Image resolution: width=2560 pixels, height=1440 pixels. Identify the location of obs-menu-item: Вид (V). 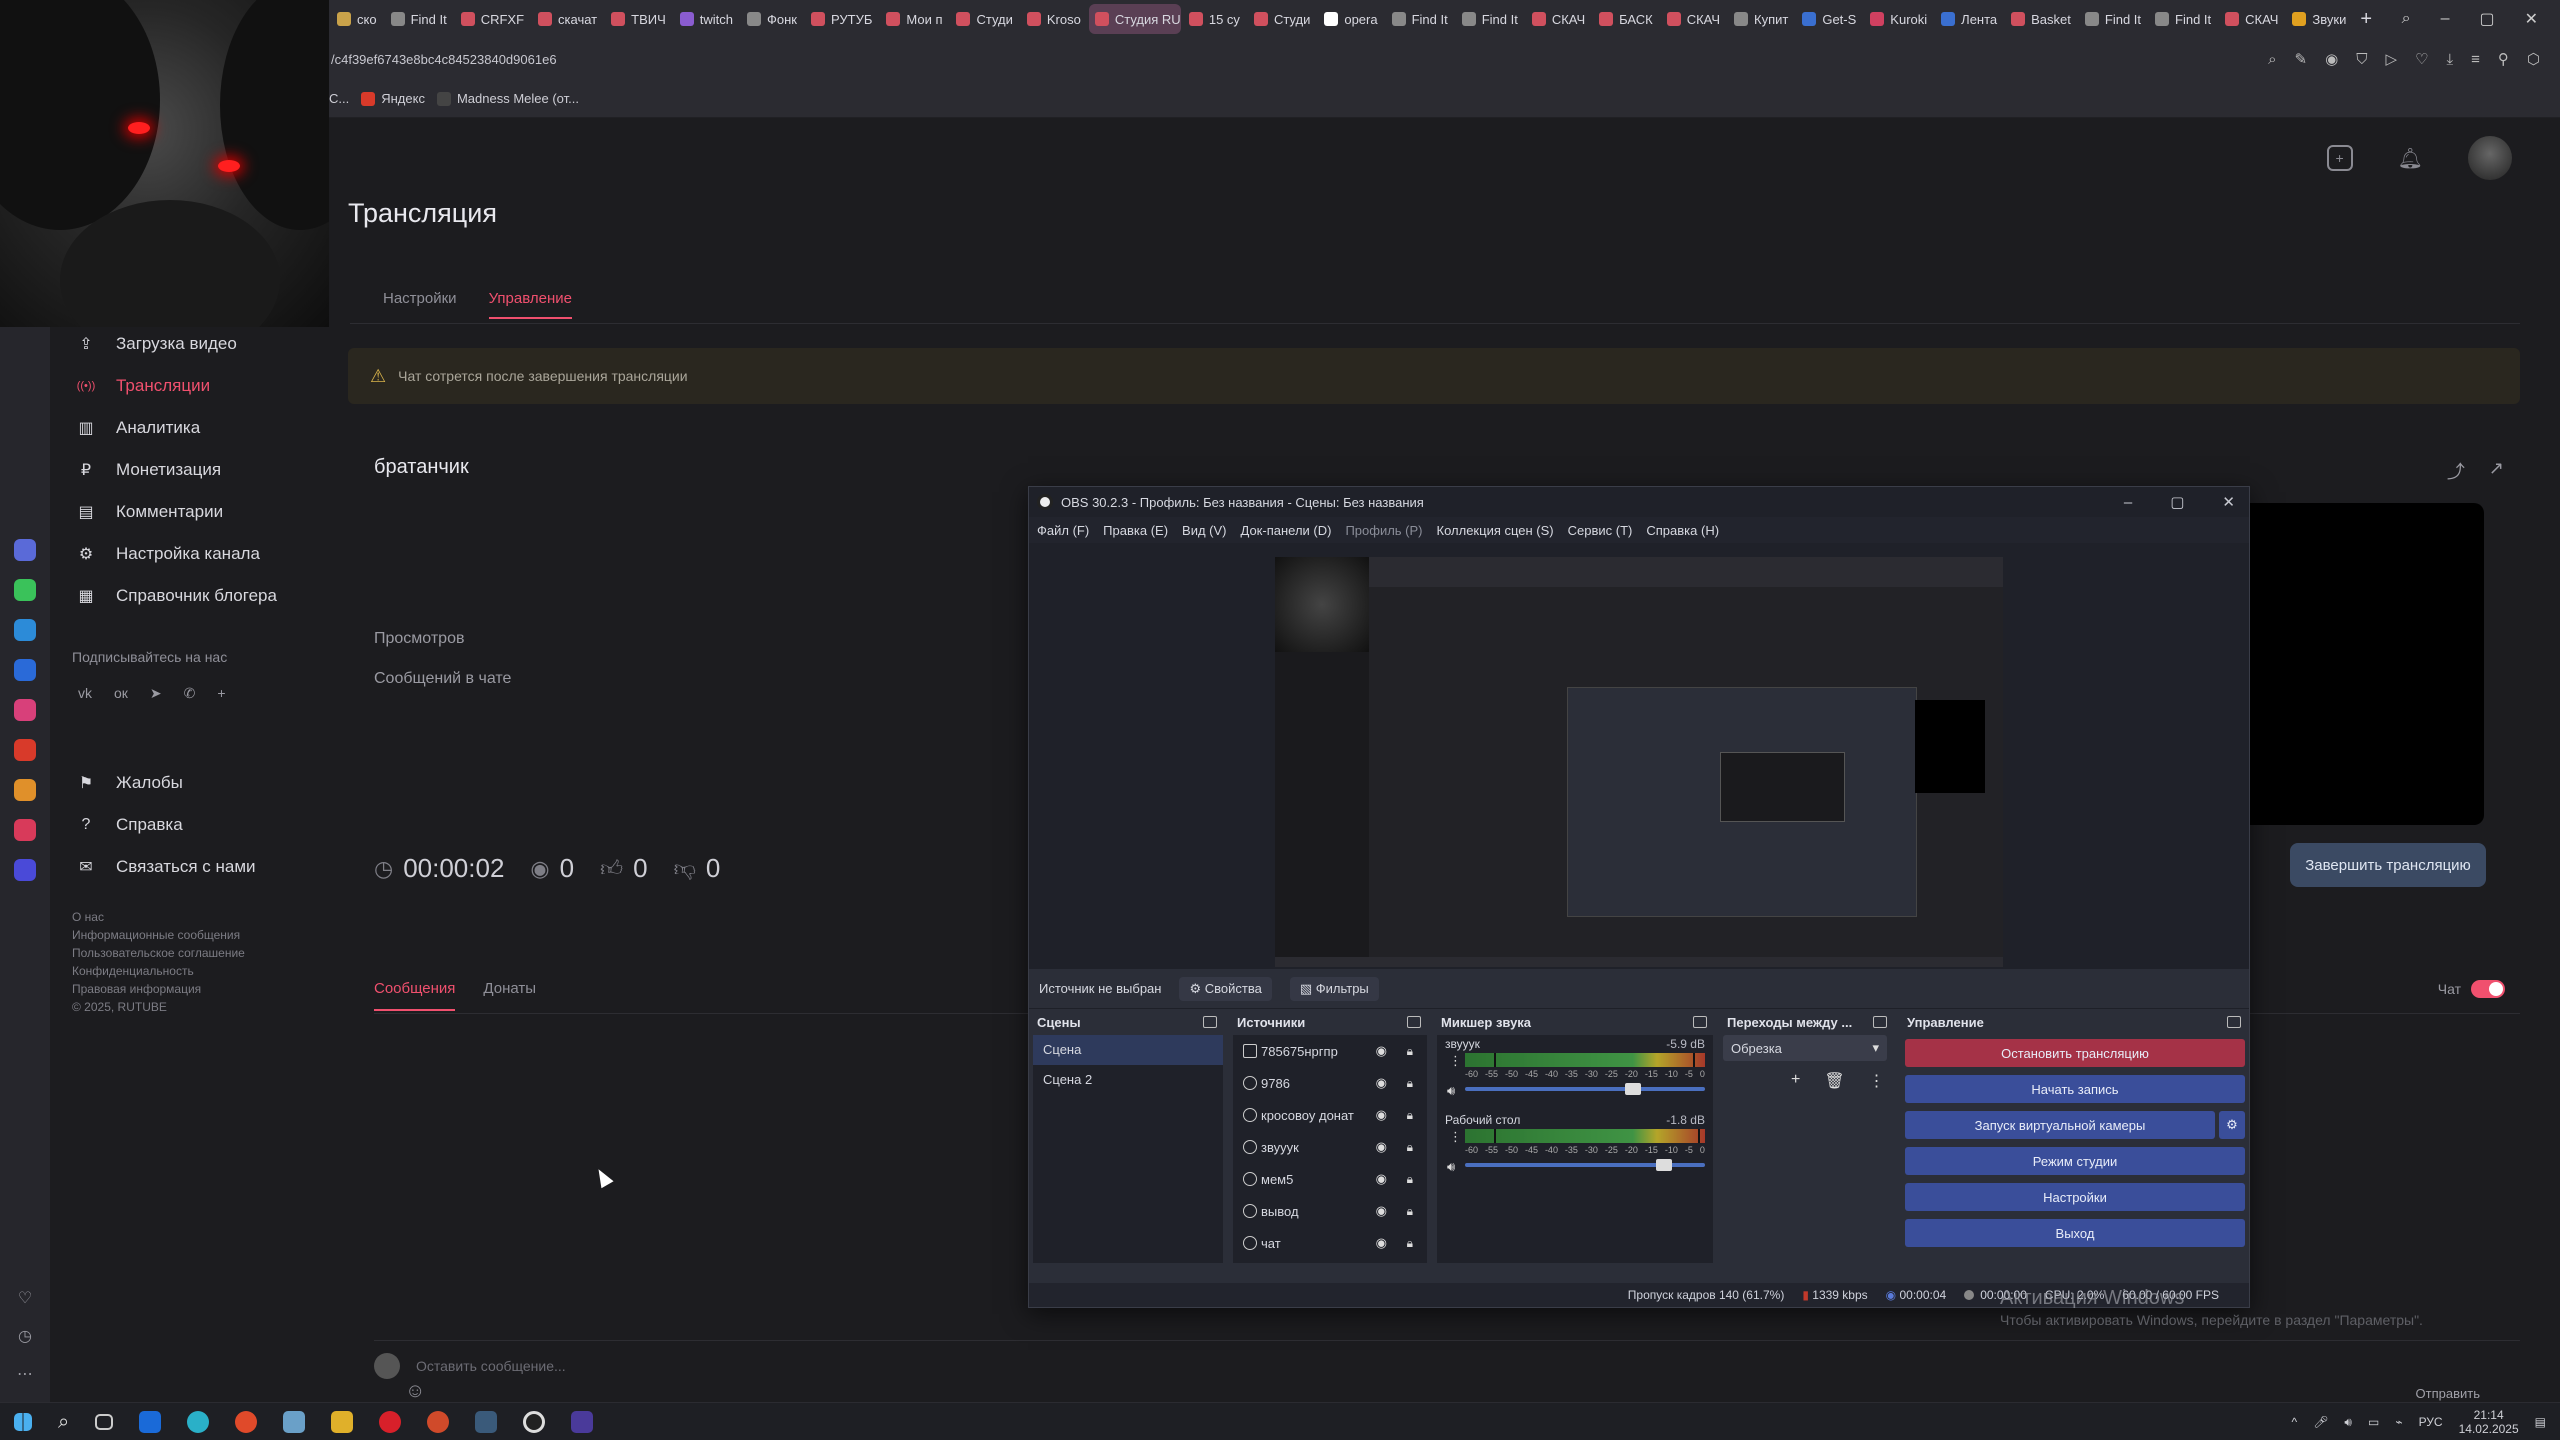
(1204, 530).